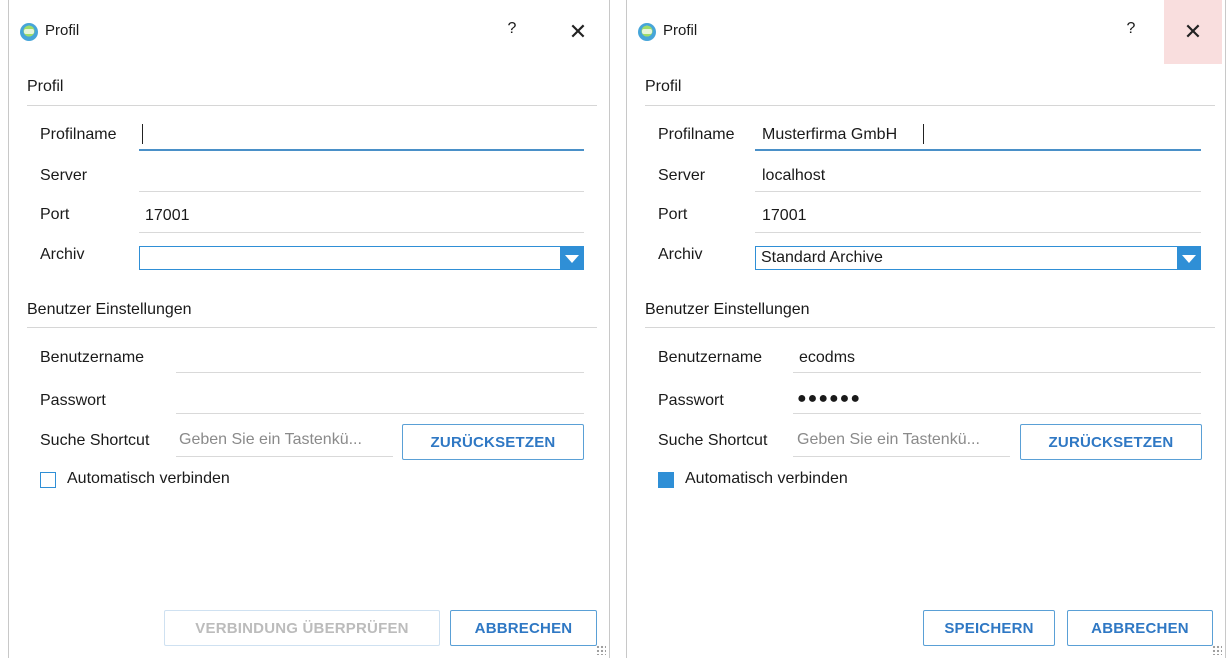  Describe the element at coordinates (989, 628) in the screenshot. I see `save-button: SPEICHERN` at that location.